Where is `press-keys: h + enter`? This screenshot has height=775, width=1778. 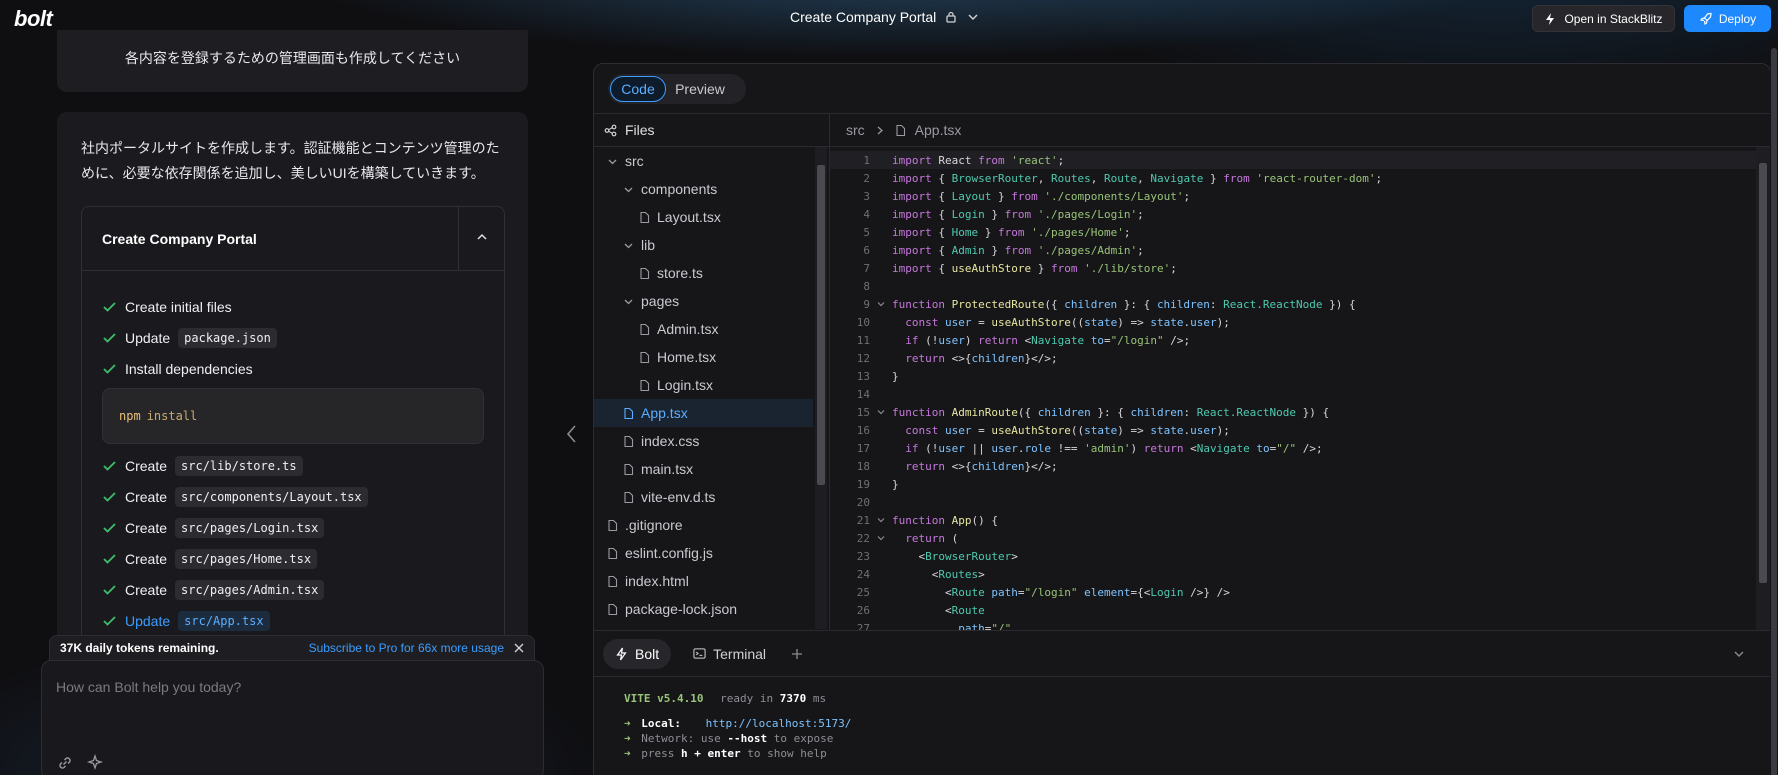 press-keys: h + enter is located at coordinates (711, 753).